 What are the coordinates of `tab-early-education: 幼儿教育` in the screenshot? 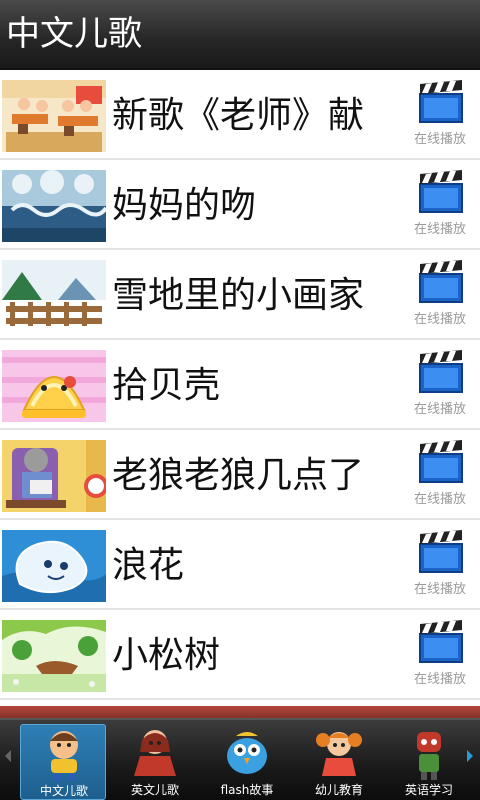 It's located at (339, 762).